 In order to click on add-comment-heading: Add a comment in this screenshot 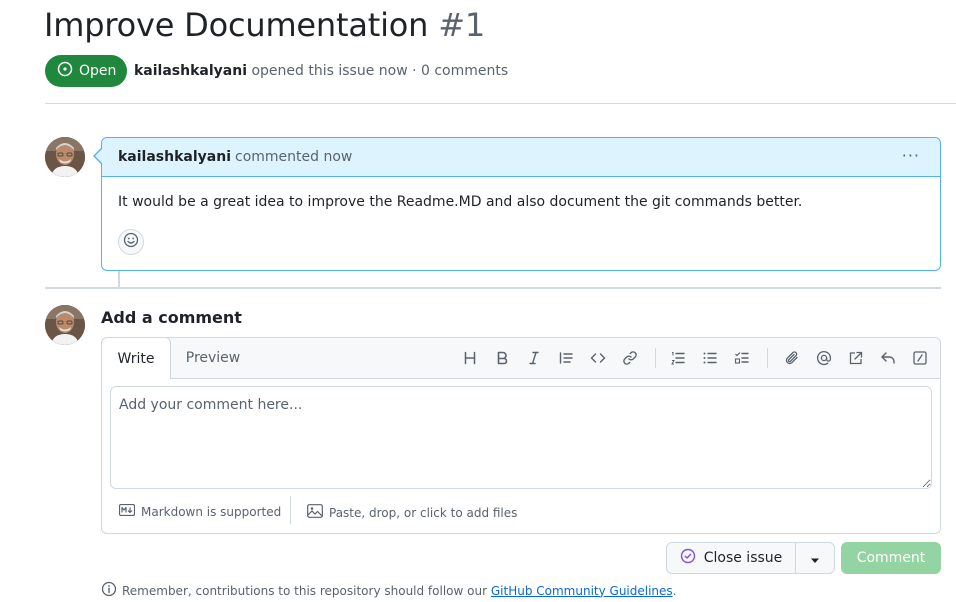, I will do `click(171, 317)`.